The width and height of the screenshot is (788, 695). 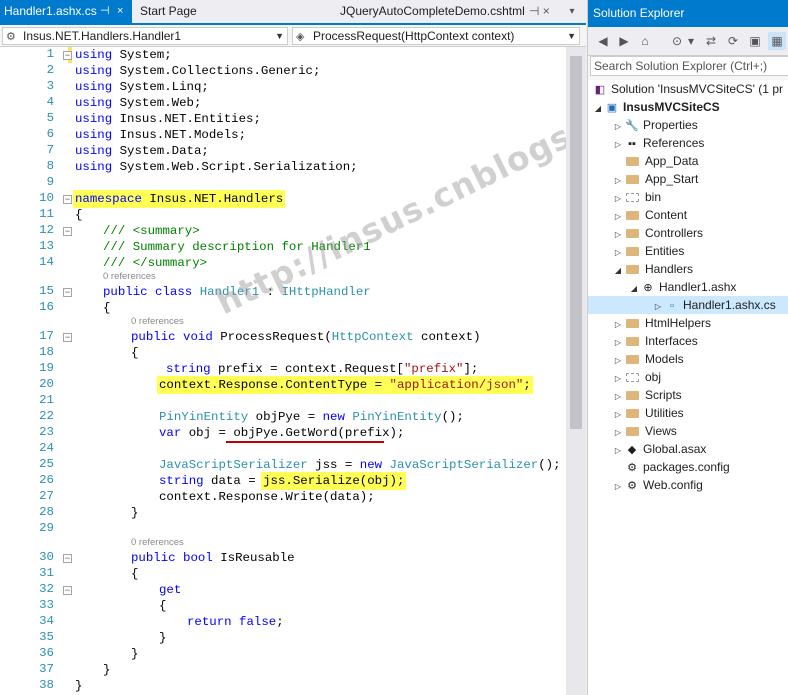 I want to click on chevron-down-icon: ▾, so click(x=691, y=41).